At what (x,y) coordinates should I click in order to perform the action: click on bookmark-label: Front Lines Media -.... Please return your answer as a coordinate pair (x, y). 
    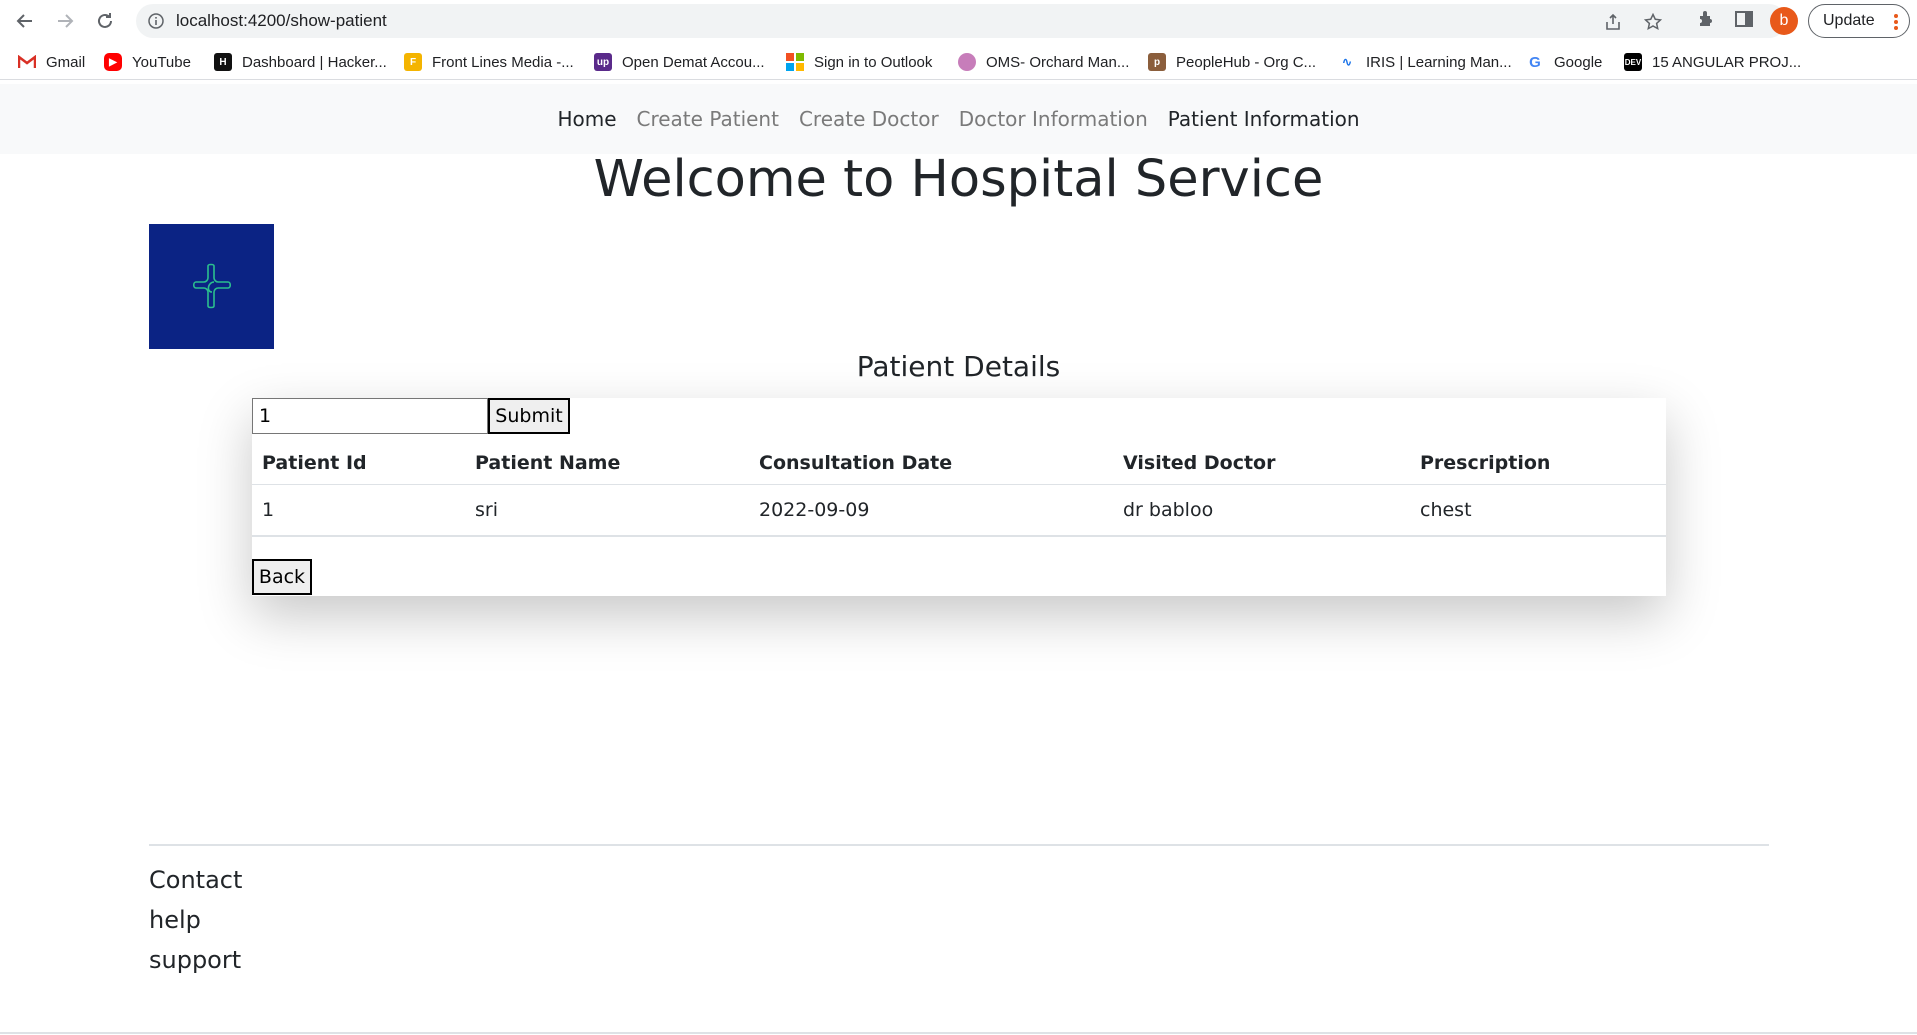
    Looking at the image, I should click on (503, 62).